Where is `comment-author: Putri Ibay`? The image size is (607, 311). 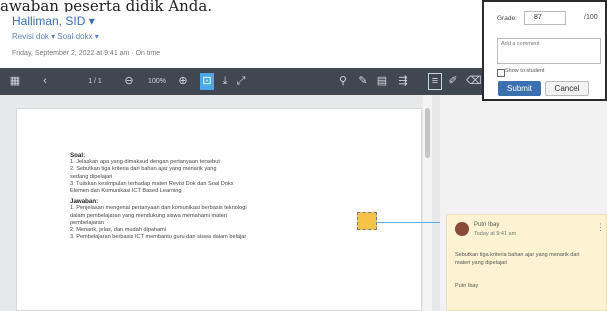 comment-author: Putri Ibay is located at coordinates (487, 225).